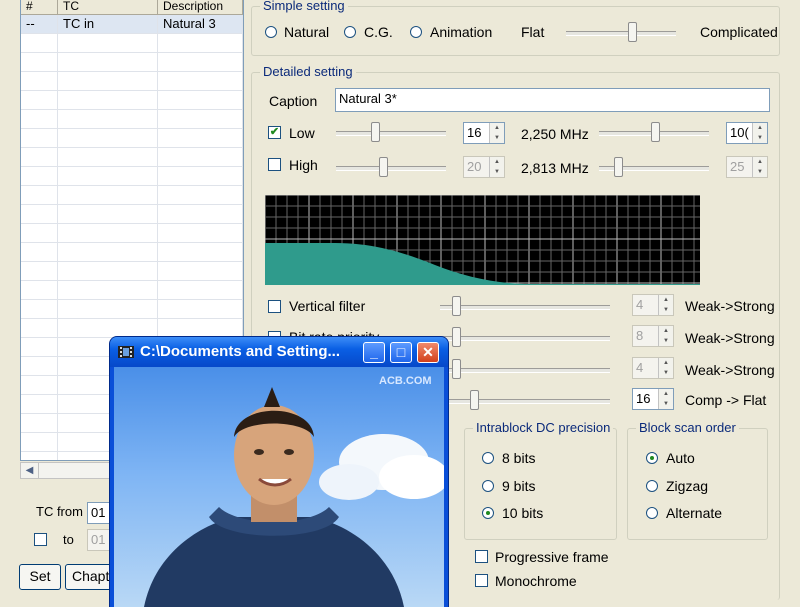  What do you see at coordinates (474, 400) in the screenshot?
I see `filter4-slider-thumb` at bounding box center [474, 400].